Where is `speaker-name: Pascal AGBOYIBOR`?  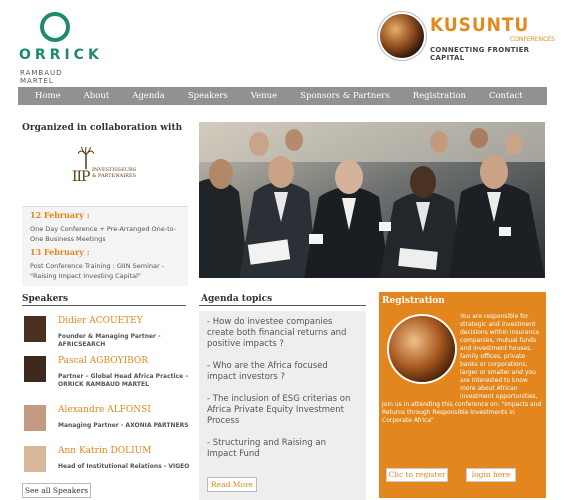 speaker-name: Pascal AGBOYIBOR is located at coordinates (103, 361).